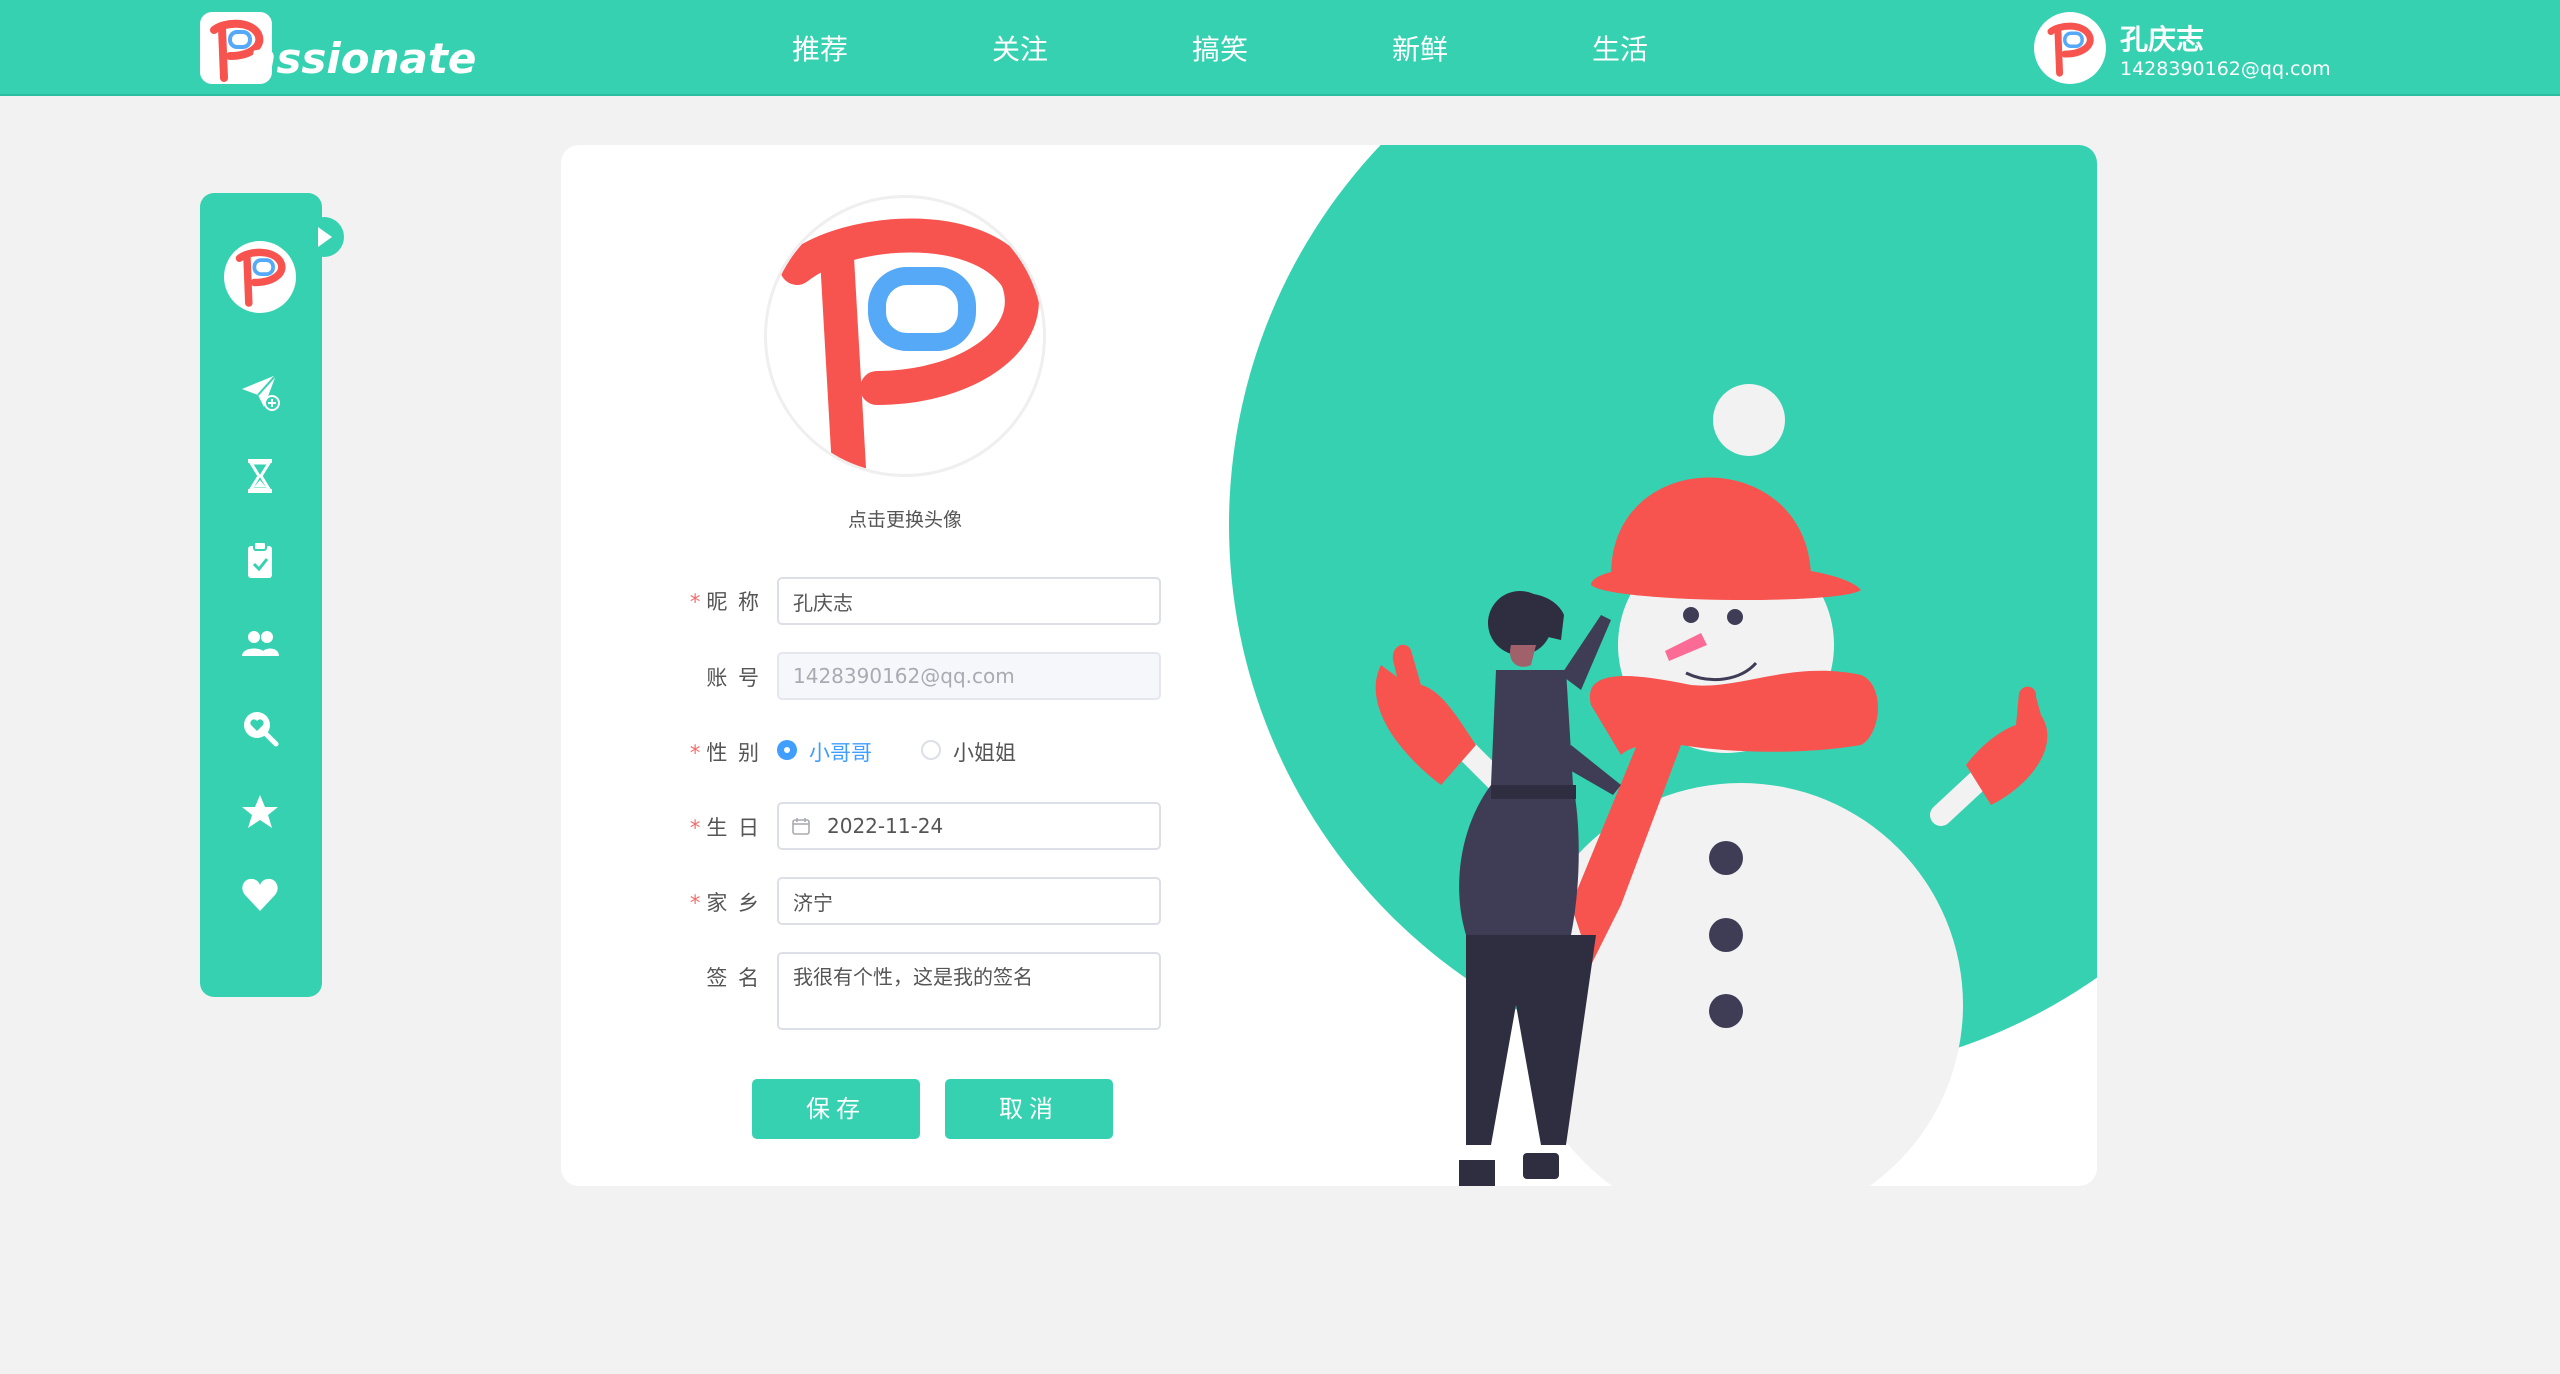 Image resolution: width=2560 pixels, height=1374 pixels. What do you see at coordinates (260, 895) in the screenshot?
I see `heart-icon` at bounding box center [260, 895].